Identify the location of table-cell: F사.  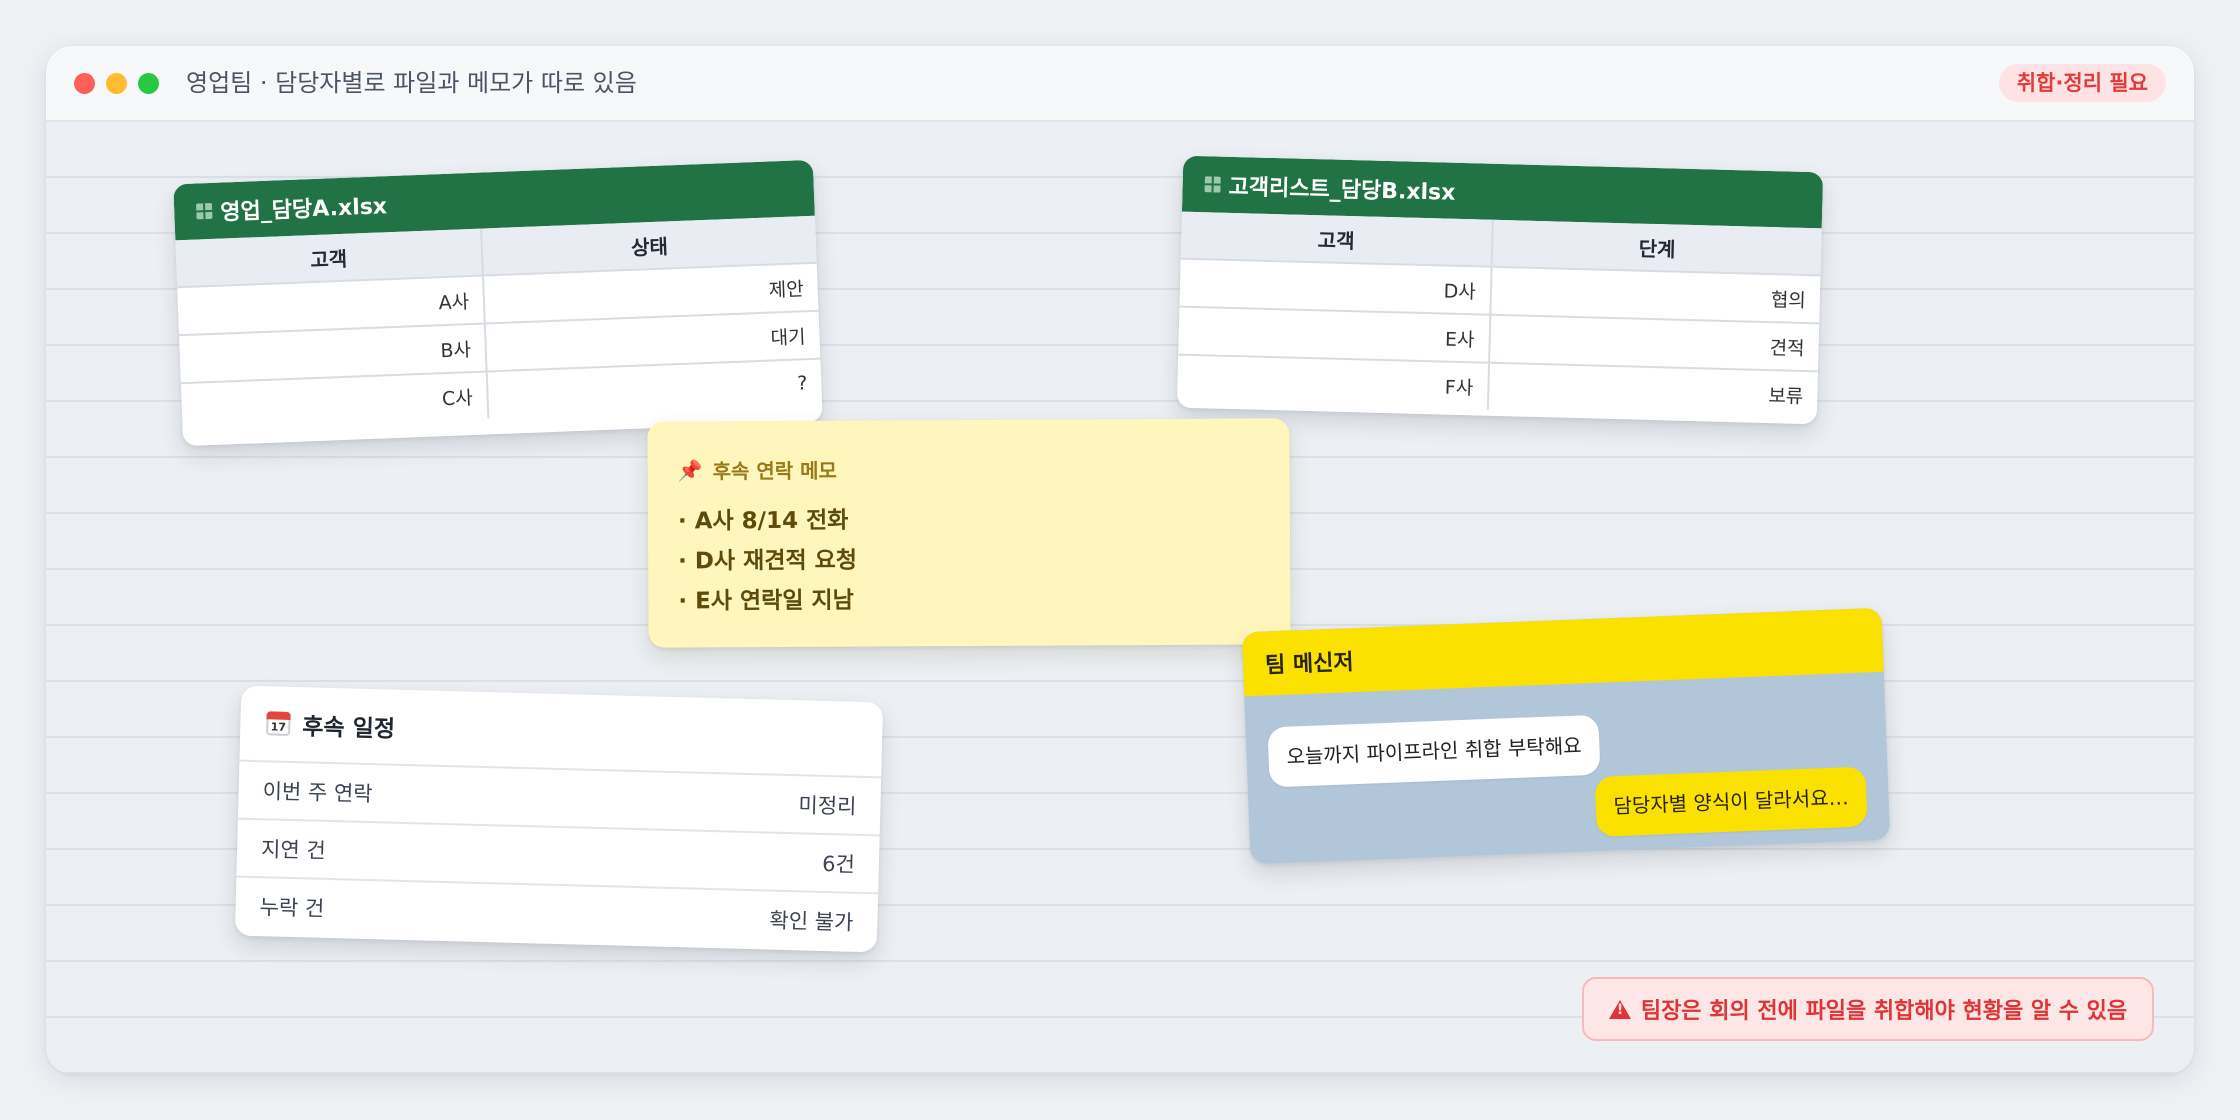
(1332, 382).